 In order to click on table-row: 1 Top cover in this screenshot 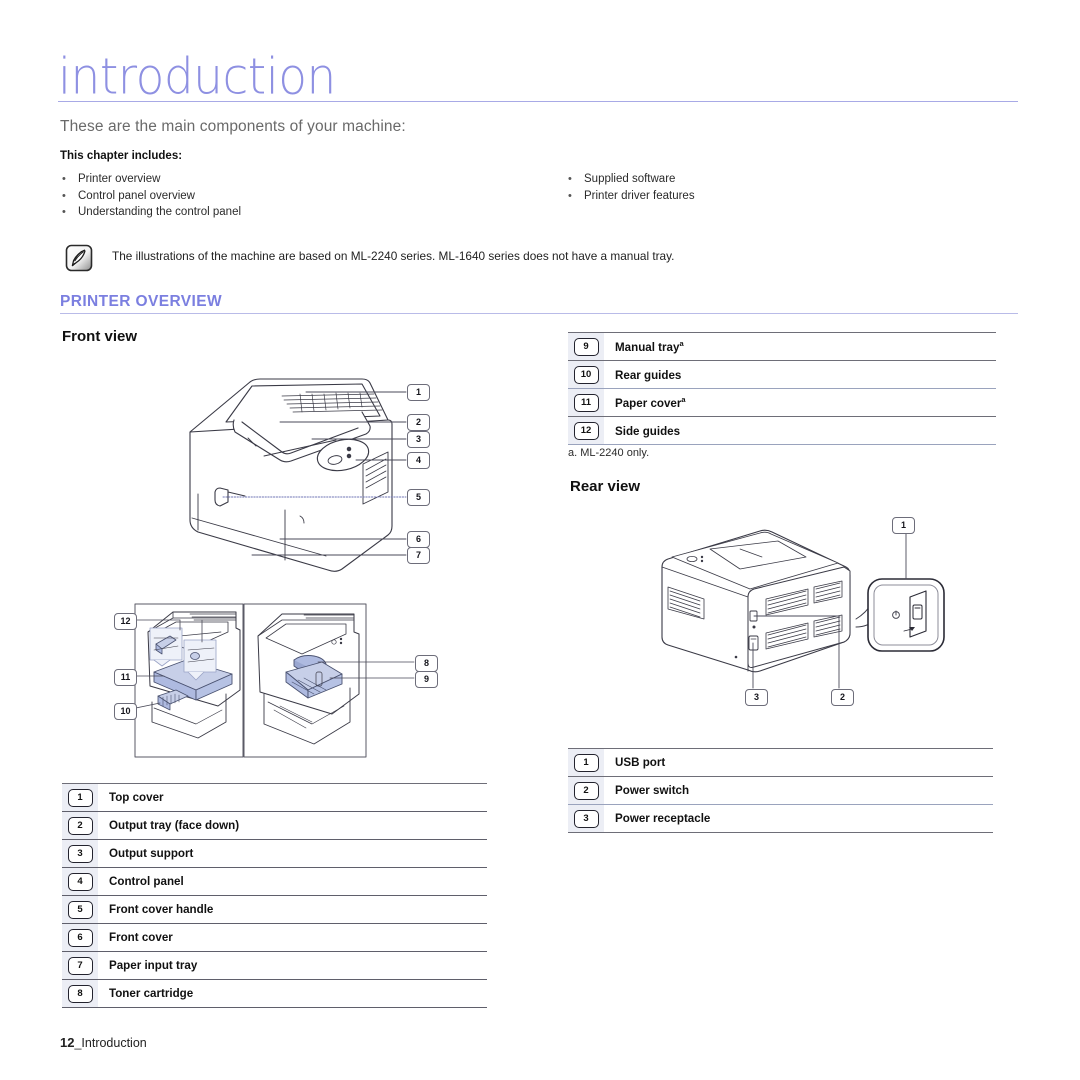, I will do `click(274, 797)`.